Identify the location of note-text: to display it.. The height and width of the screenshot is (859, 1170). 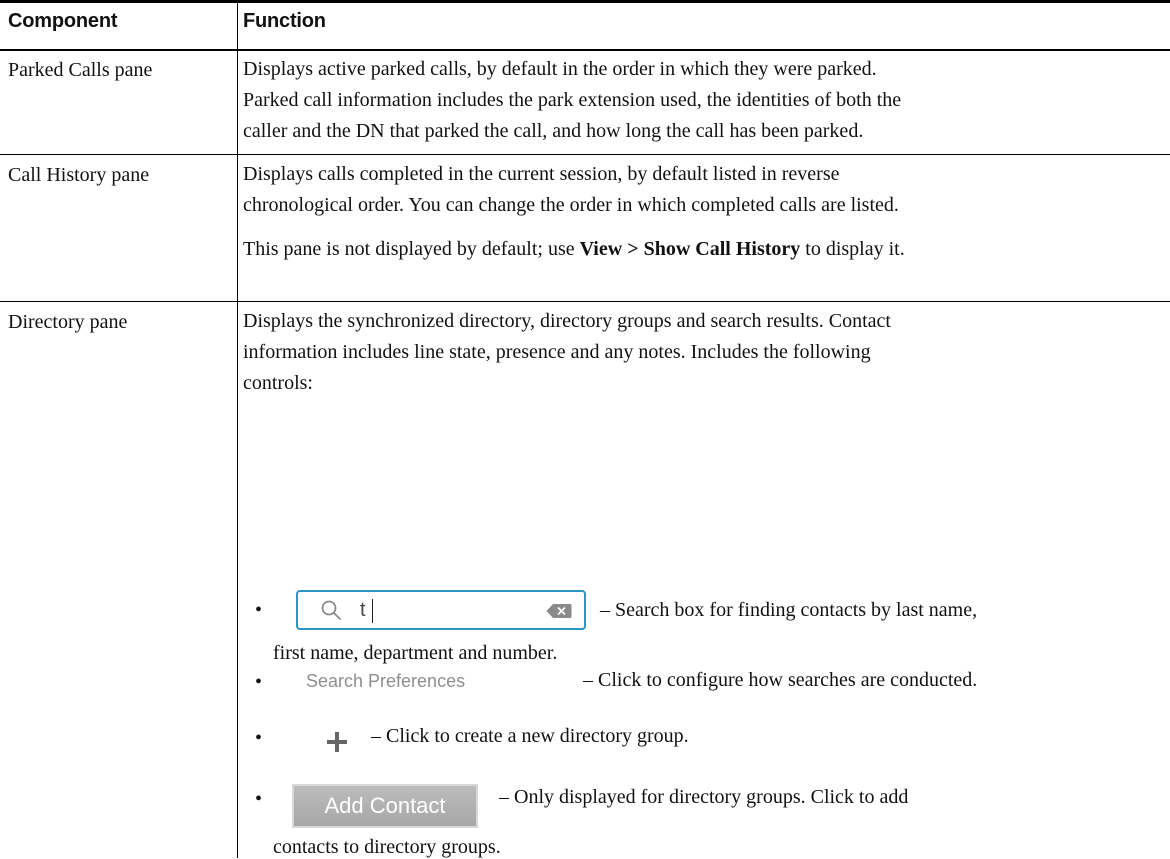
(852, 249).